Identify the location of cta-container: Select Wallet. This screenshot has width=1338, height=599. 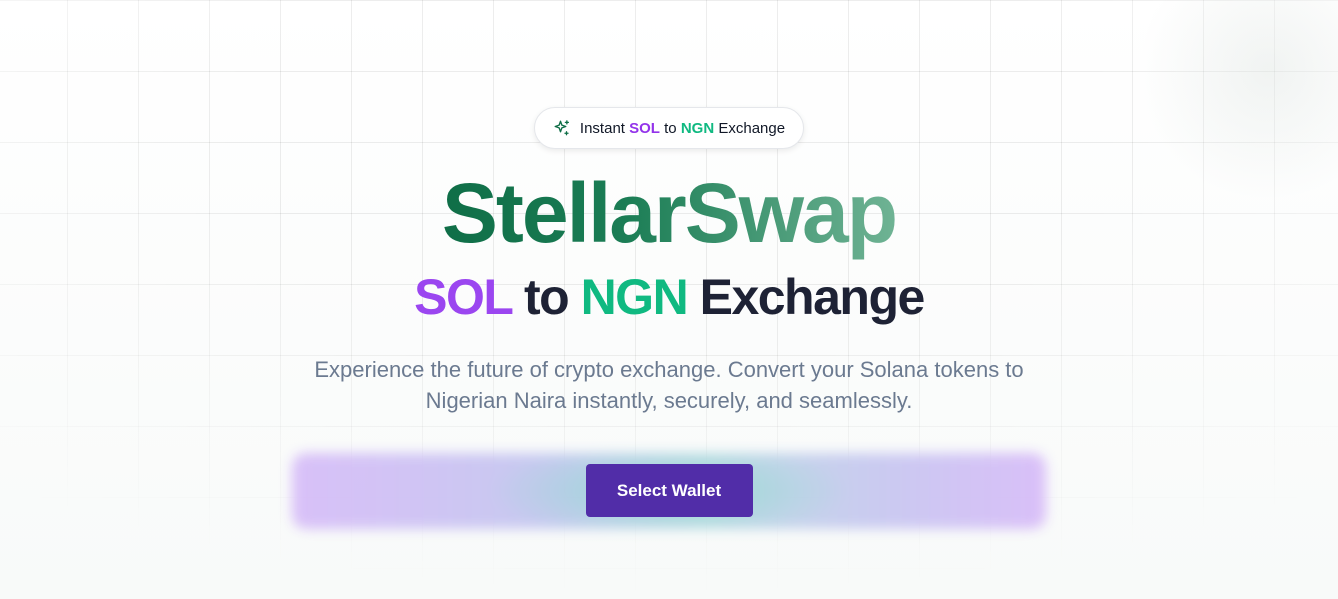
(669, 490).